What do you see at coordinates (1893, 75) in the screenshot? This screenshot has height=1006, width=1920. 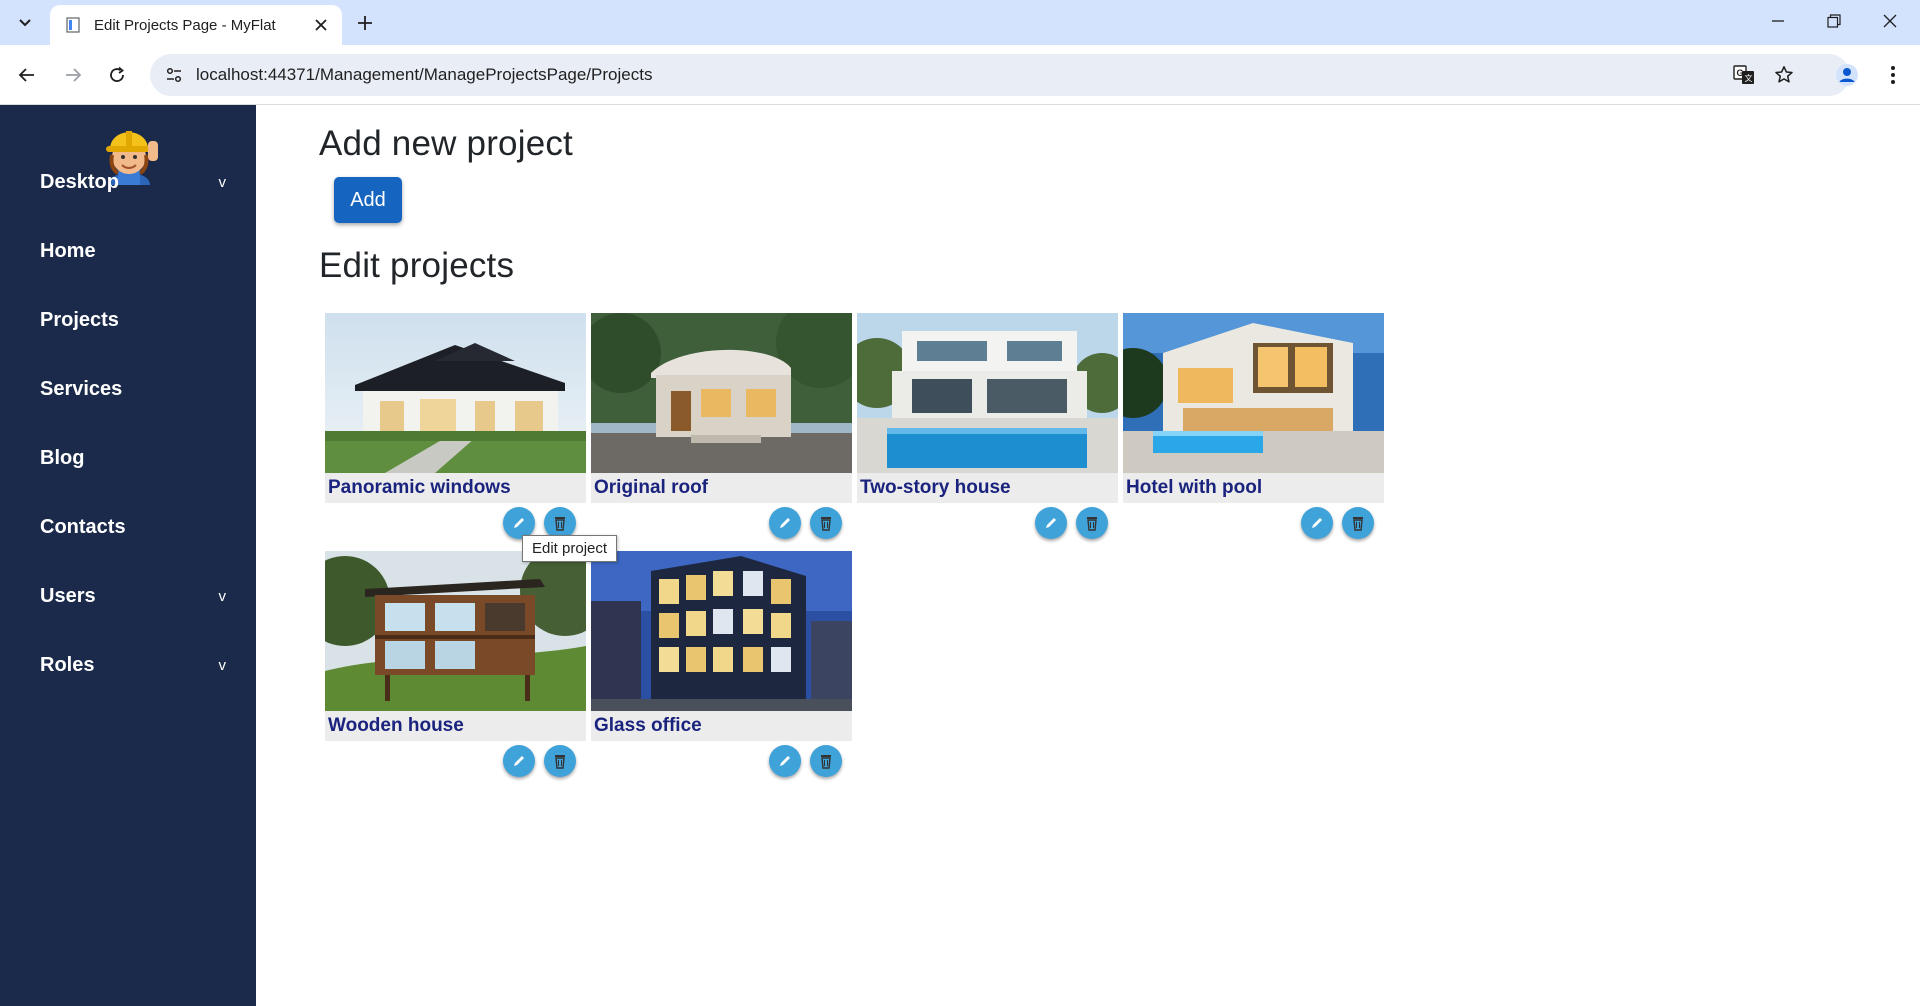 I see `browser-menu-icon` at bounding box center [1893, 75].